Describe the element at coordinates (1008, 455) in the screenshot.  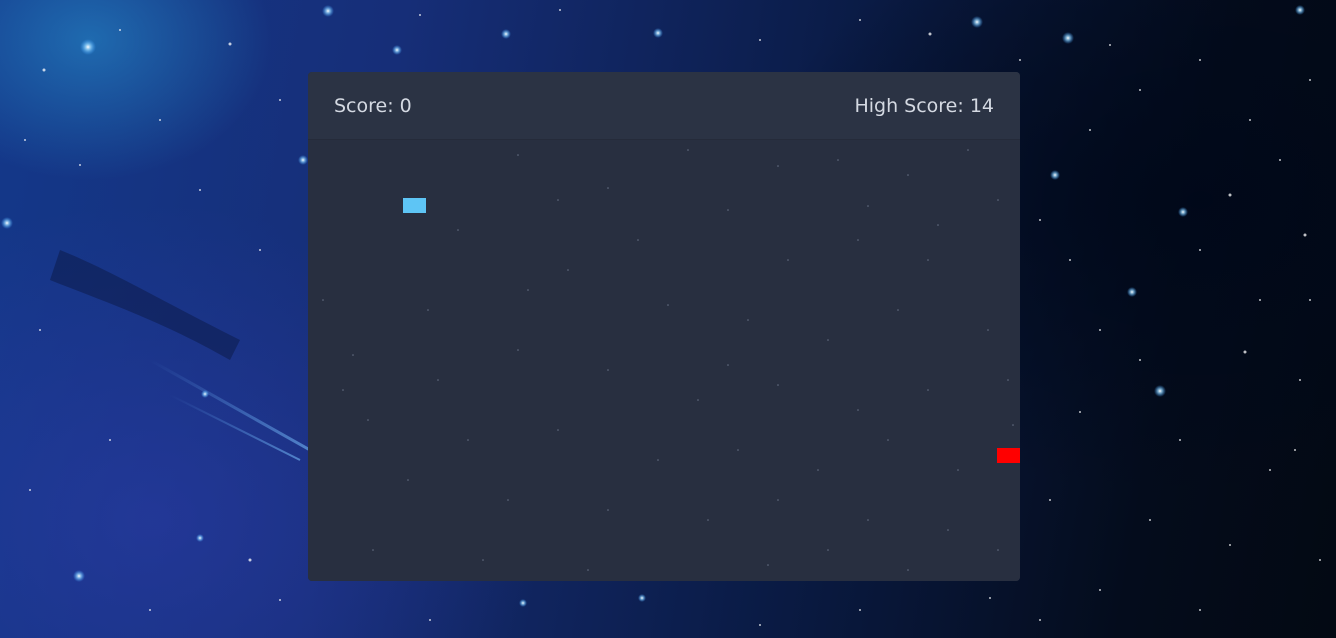
I see `enemy-block` at that location.